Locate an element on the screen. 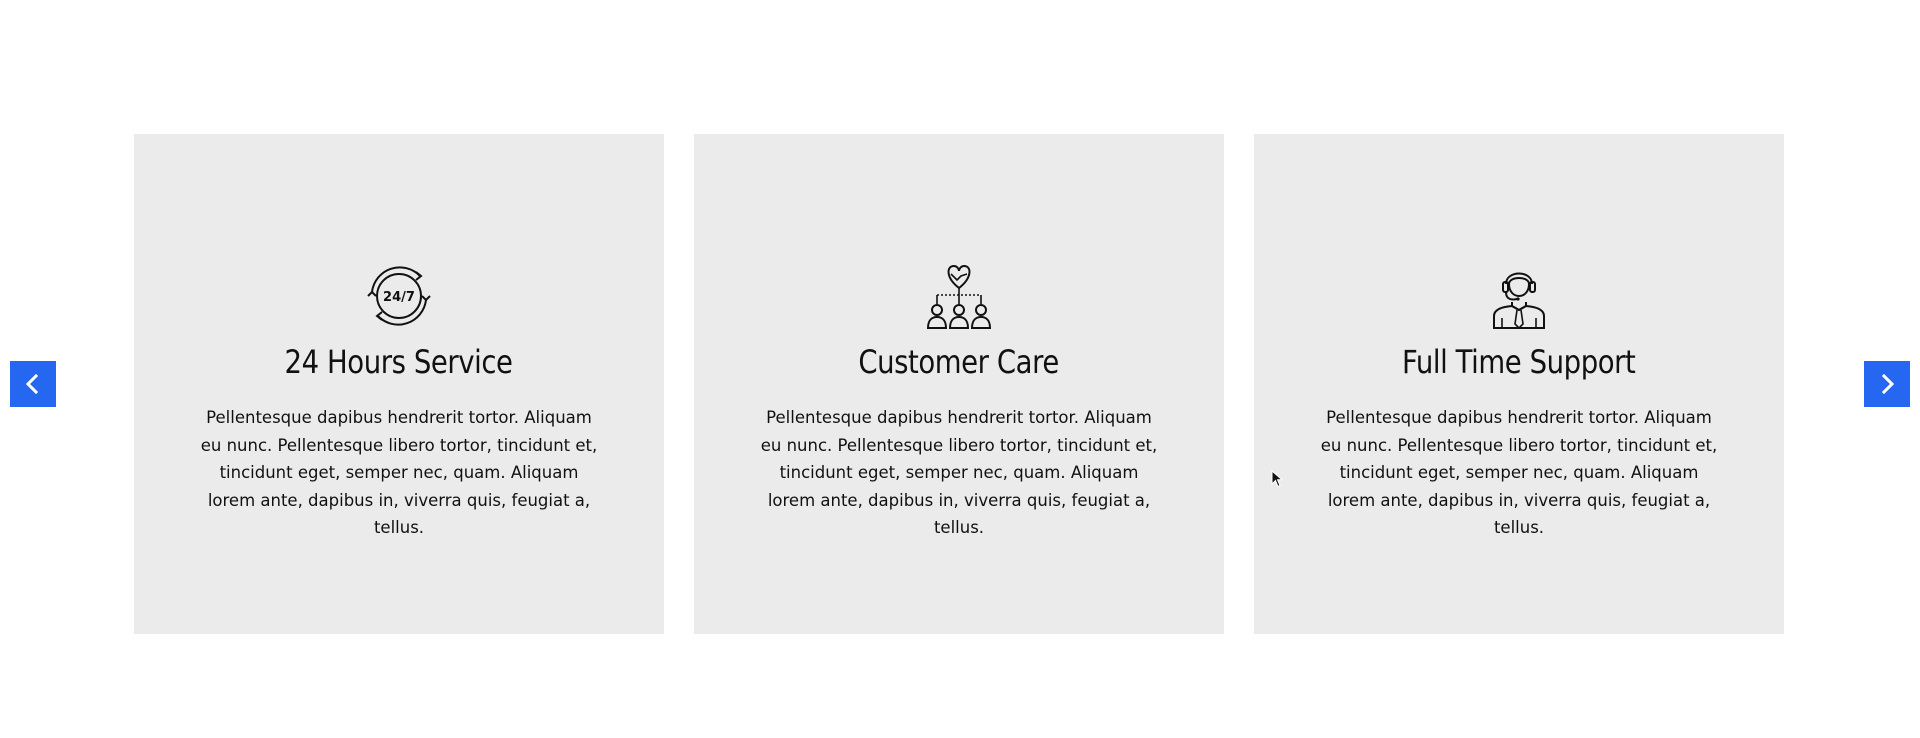  carousel-next-button is located at coordinates (1887, 384).